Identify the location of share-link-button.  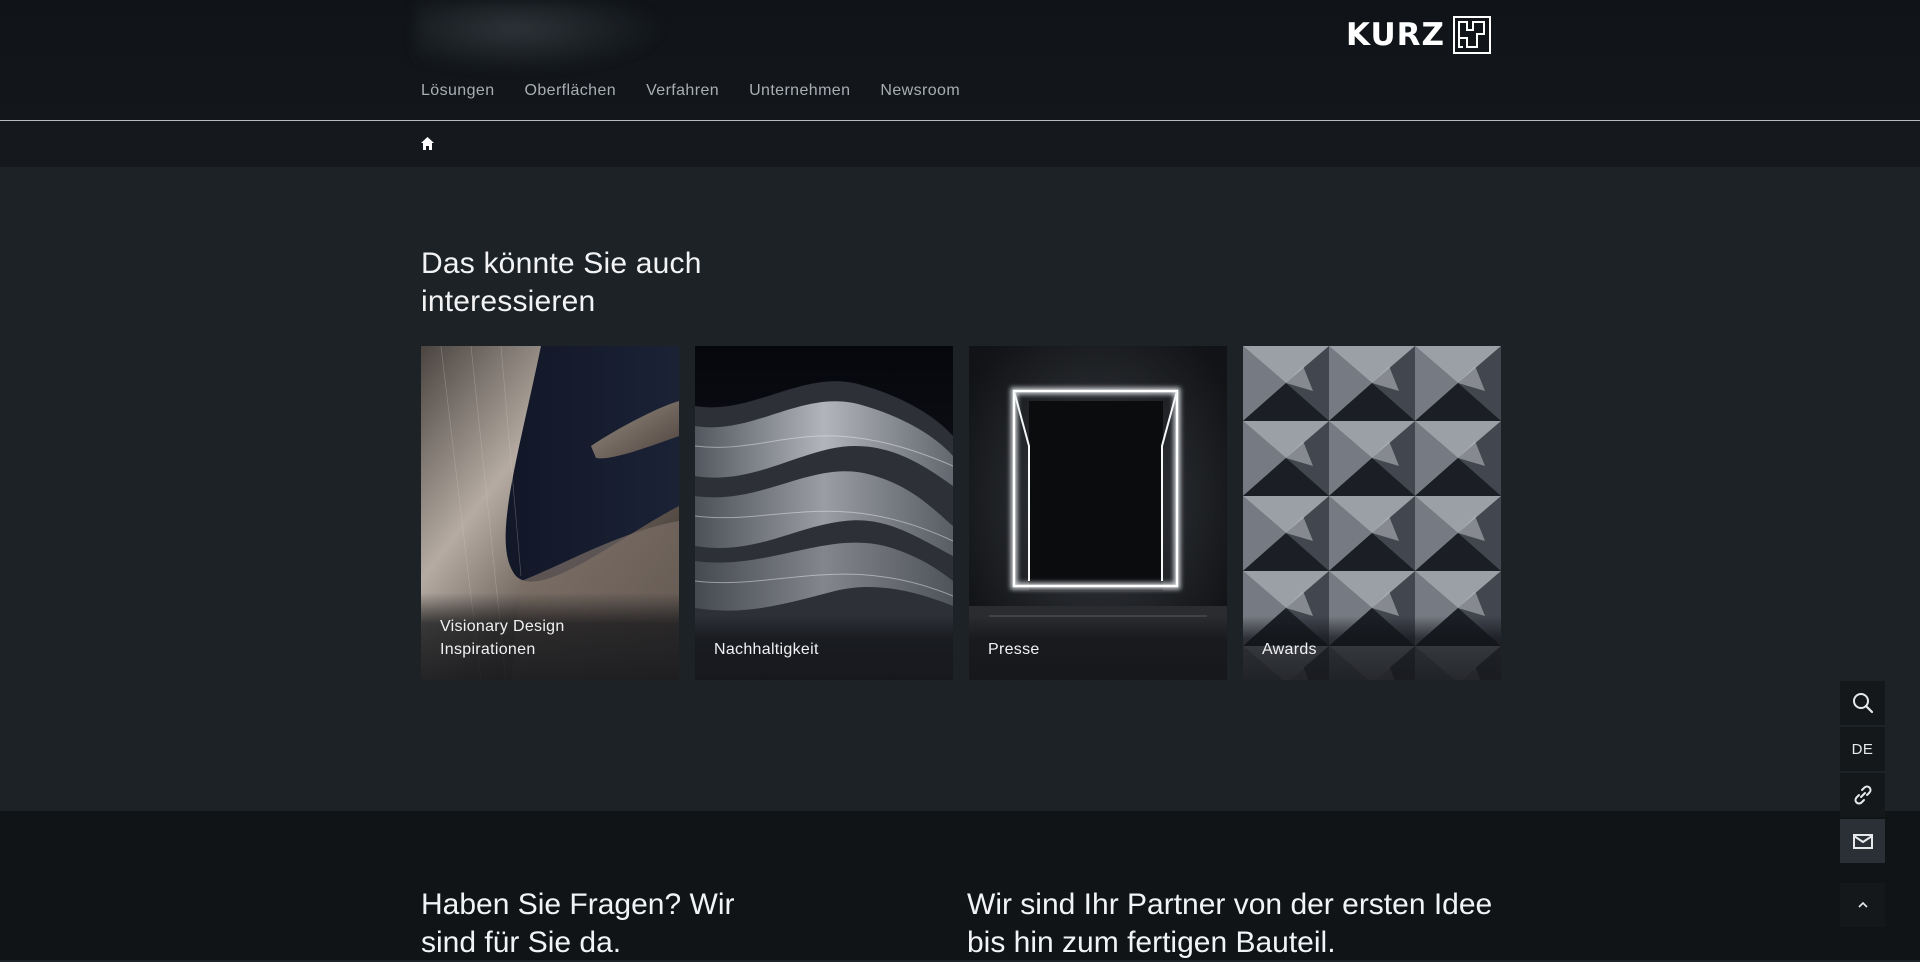
(1862, 795).